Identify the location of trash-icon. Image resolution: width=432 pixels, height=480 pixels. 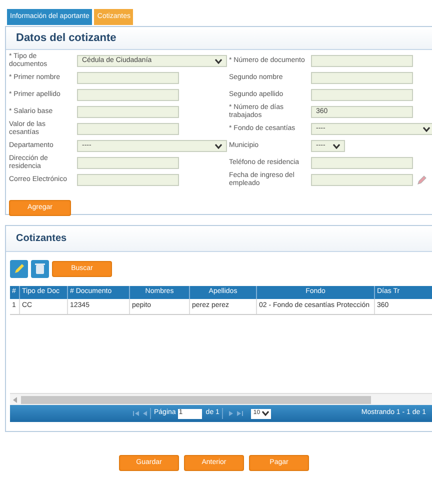
(40, 269).